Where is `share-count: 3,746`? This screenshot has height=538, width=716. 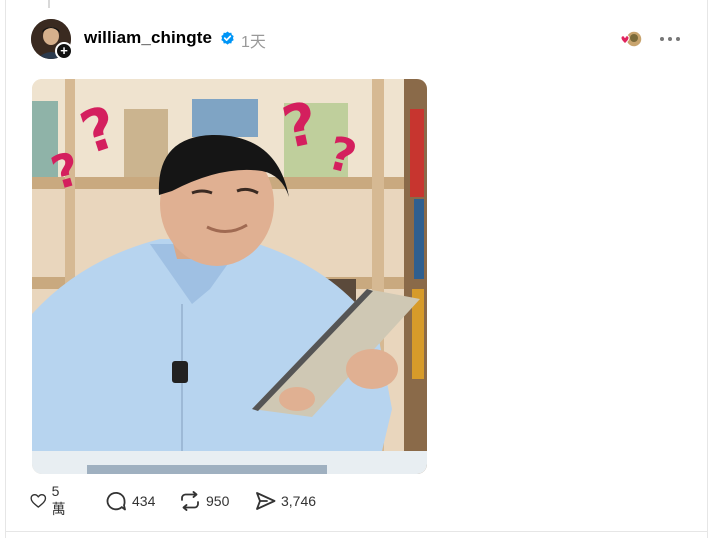 share-count: 3,746 is located at coordinates (299, 501).